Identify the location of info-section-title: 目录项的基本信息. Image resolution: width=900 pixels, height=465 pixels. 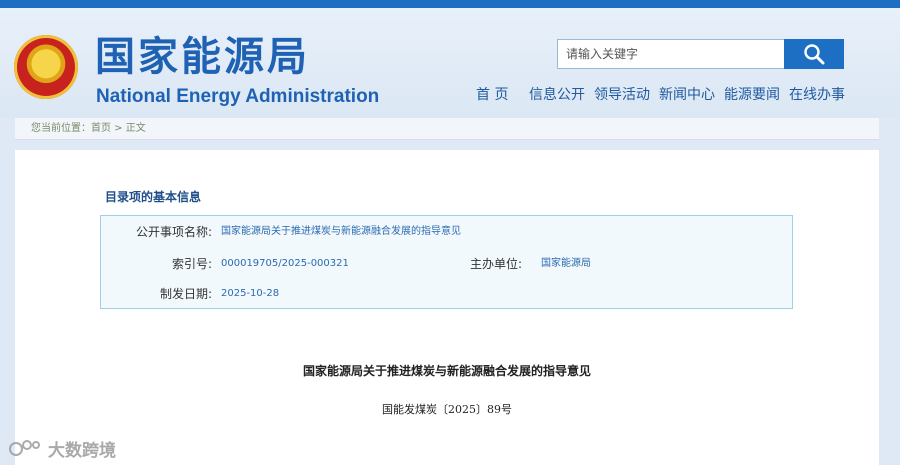
(153, 197).